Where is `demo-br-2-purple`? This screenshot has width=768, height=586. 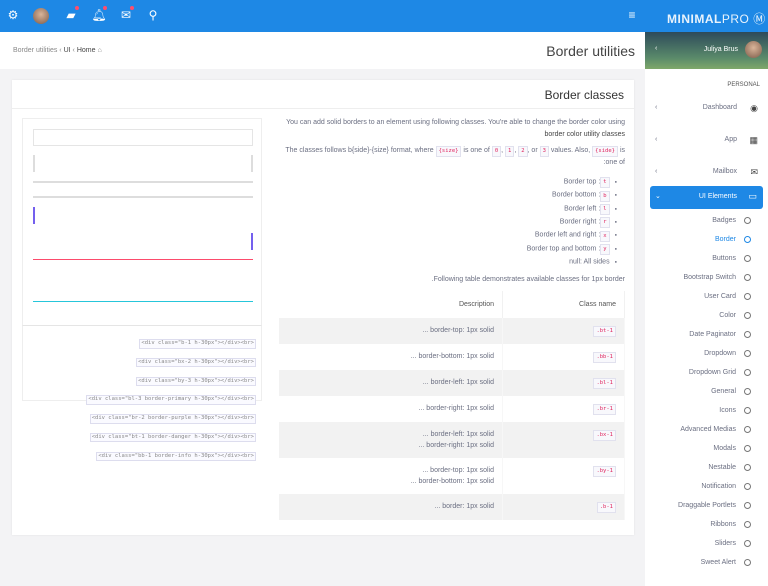
demo-br-2-purple is located at coordinates (143, 241).